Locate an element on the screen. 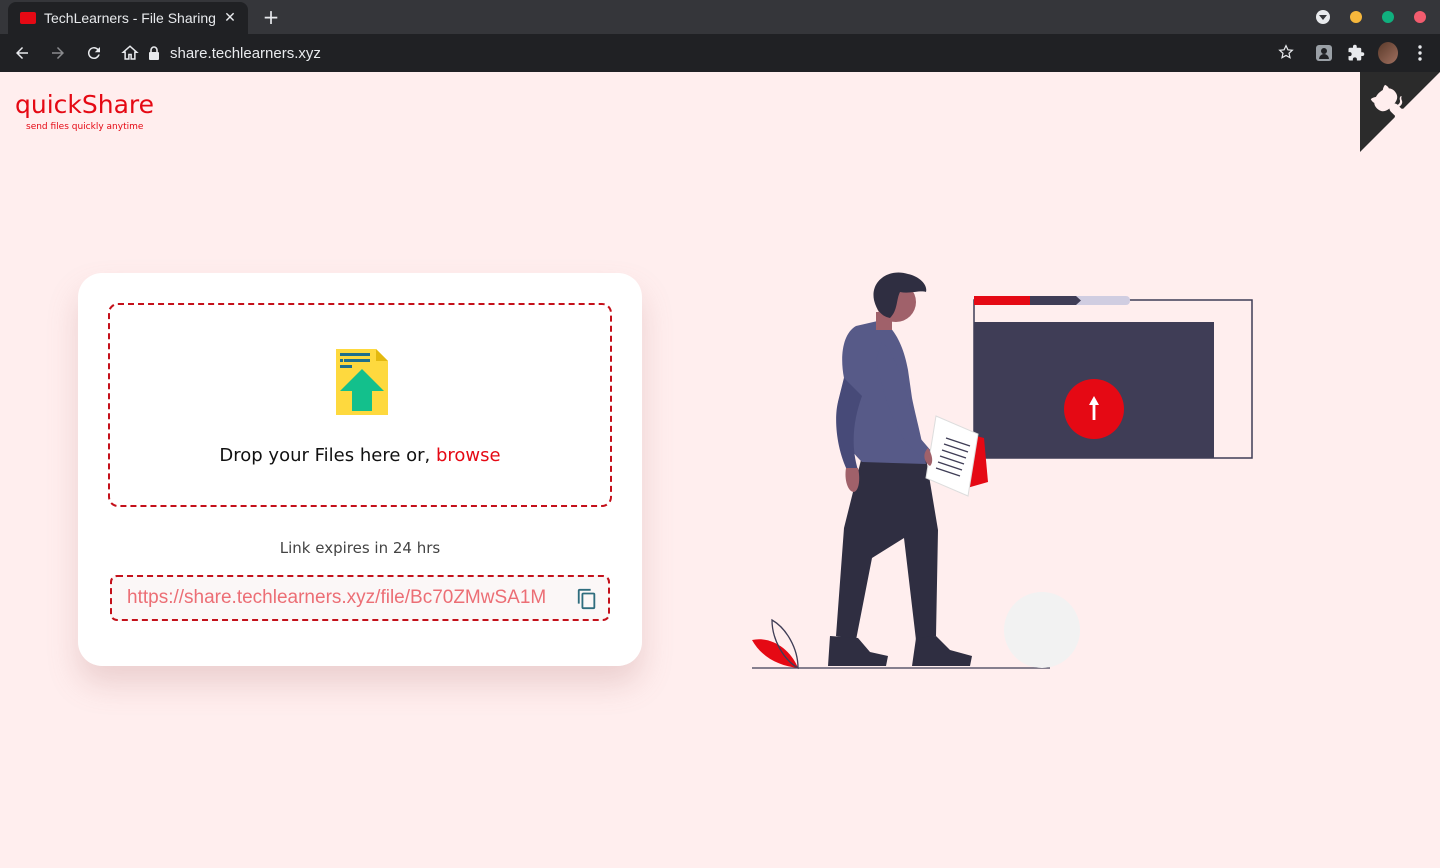 The image size is (1440, 868). tab-search-icon is located at coordinates (1323, 17).